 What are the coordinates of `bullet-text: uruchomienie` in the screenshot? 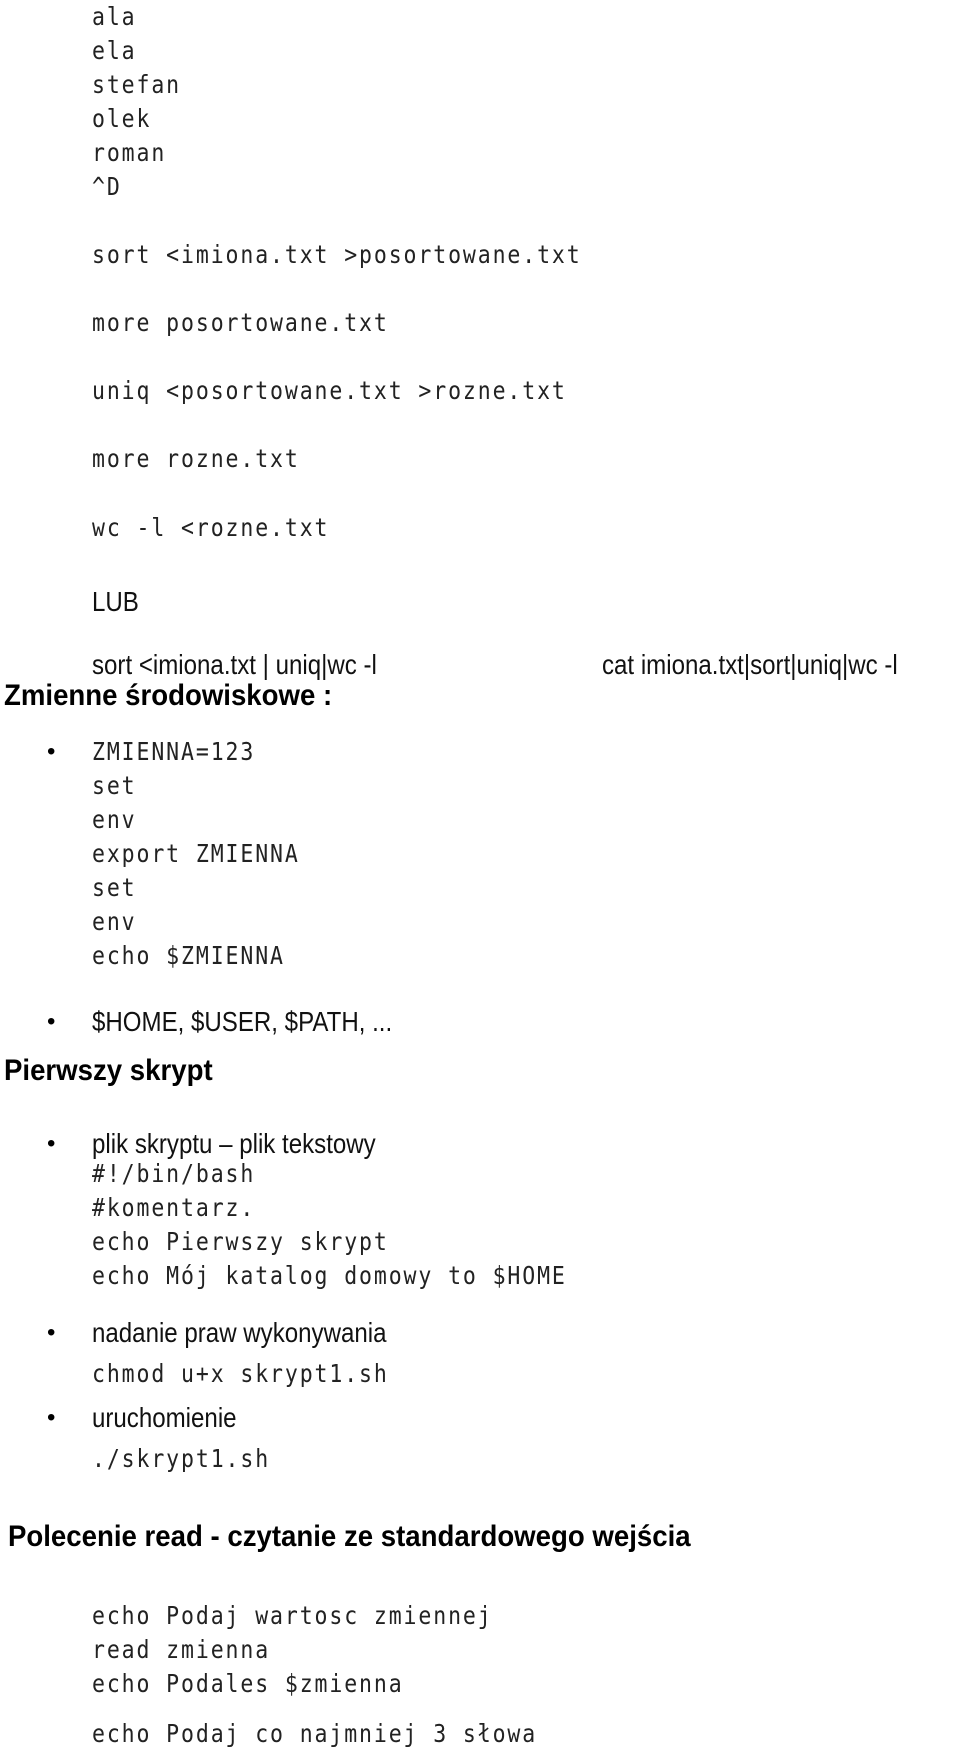 It's located at (164, 1417).